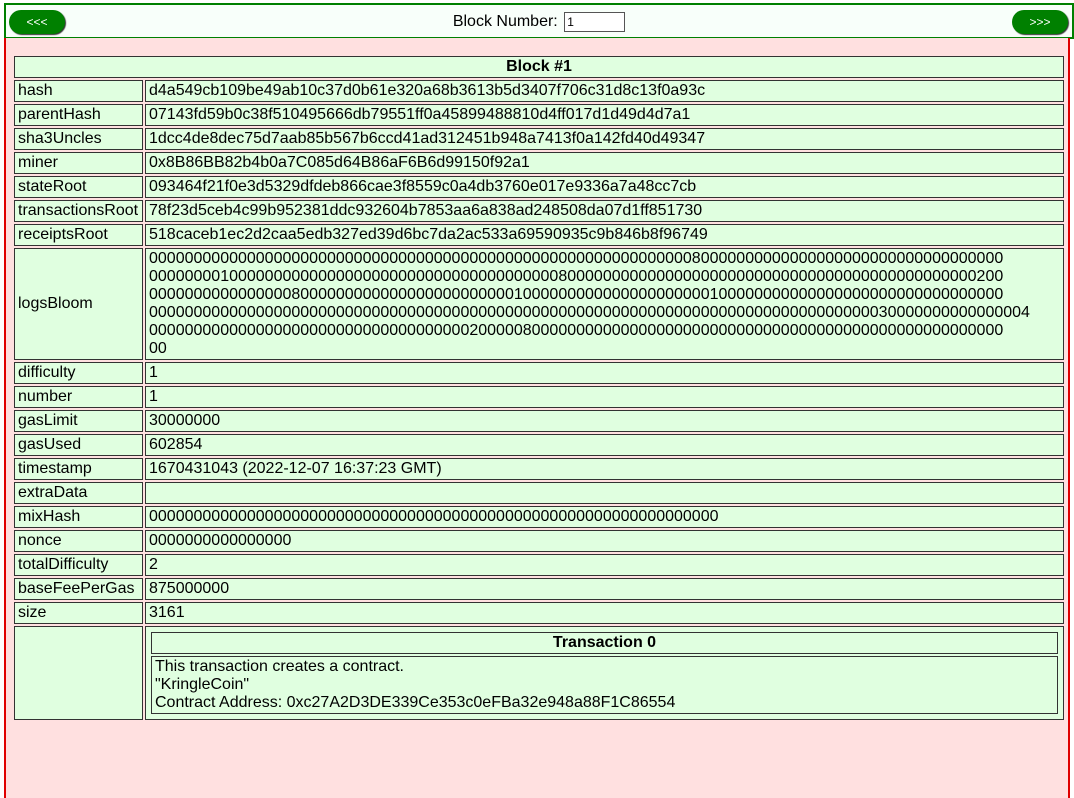 The width and height of the screenshot is (1074, 798). What do you see at coordinates (604, 469) in the screenshot?
I see `field-value: 1670431043 (2022-12-07 16:37:23 GMT)` at bounding box center [604, 469].